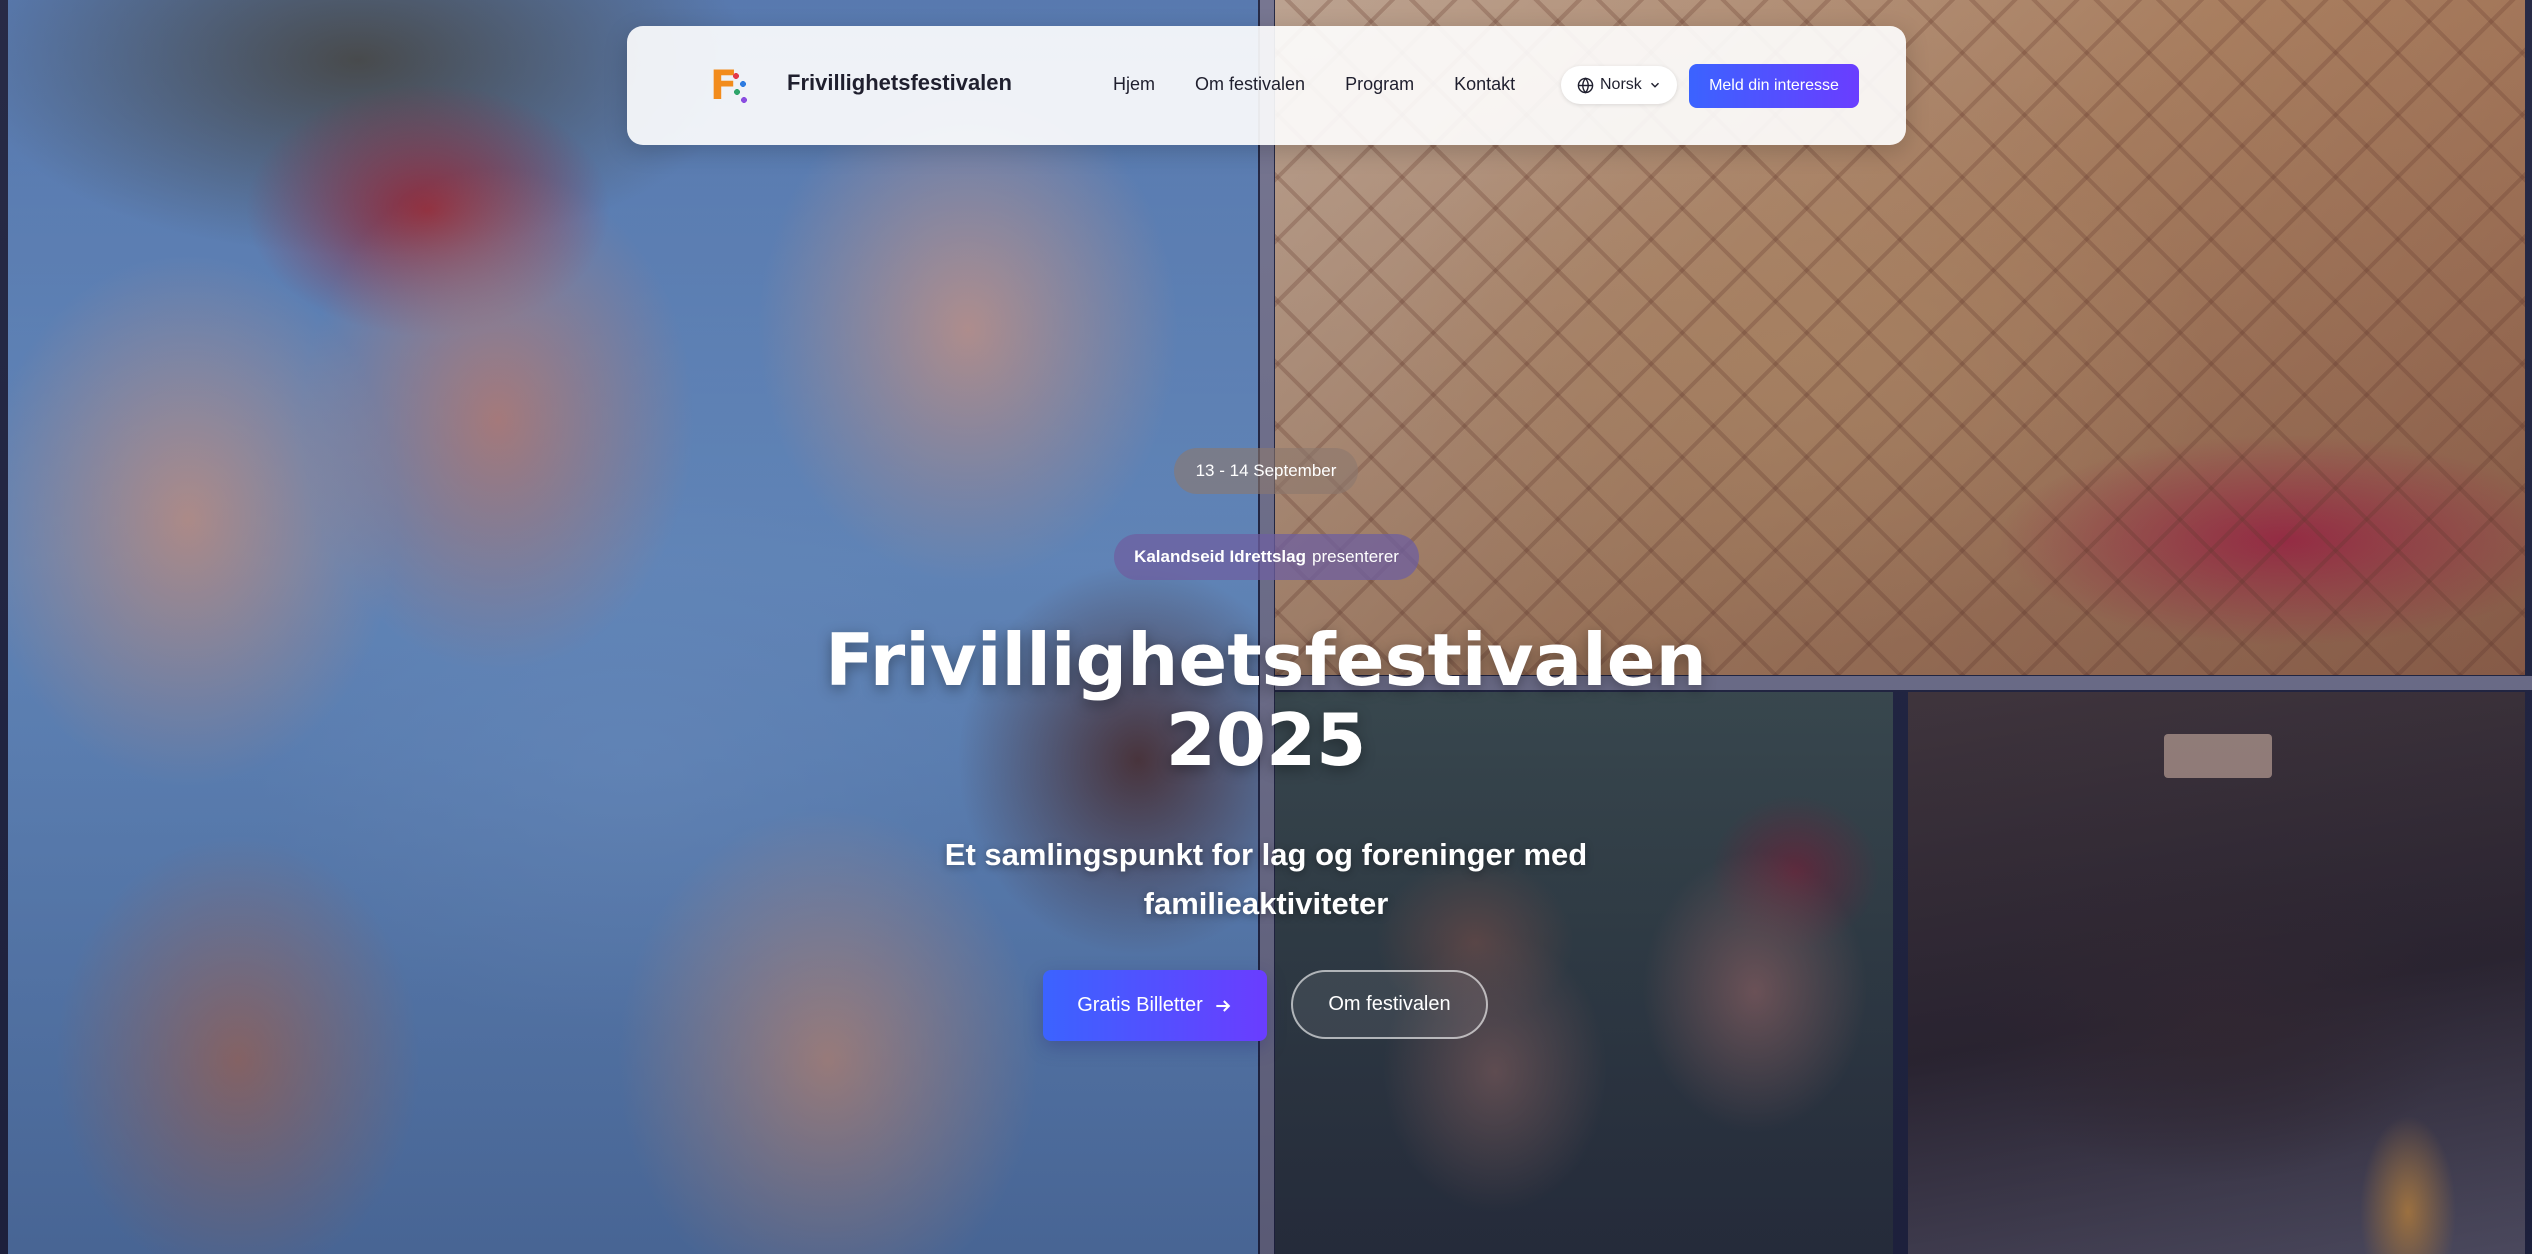  Describe the element at coordinates (1220, 556) in the screenshot. I see `presenter-org: Kalandseid Idrettslag` at that location.